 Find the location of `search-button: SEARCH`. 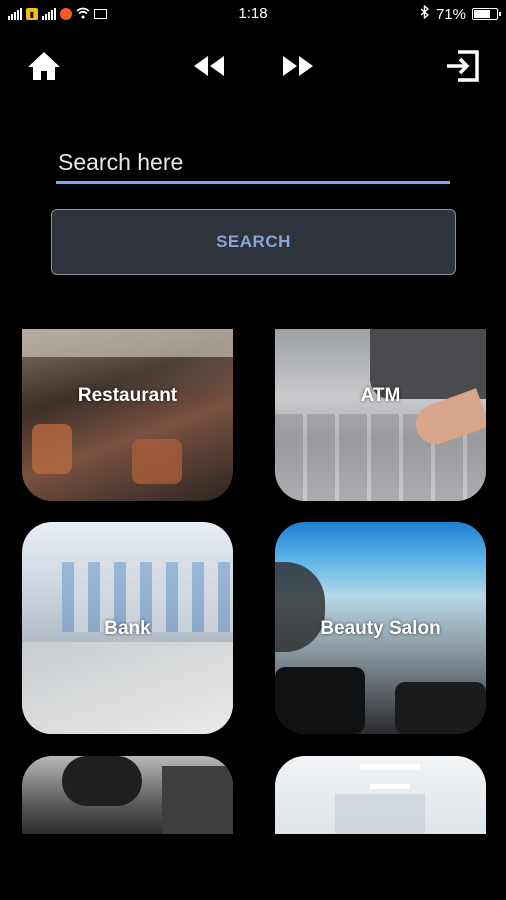

search-button: SEARCH is located at coordinates (253, 242).